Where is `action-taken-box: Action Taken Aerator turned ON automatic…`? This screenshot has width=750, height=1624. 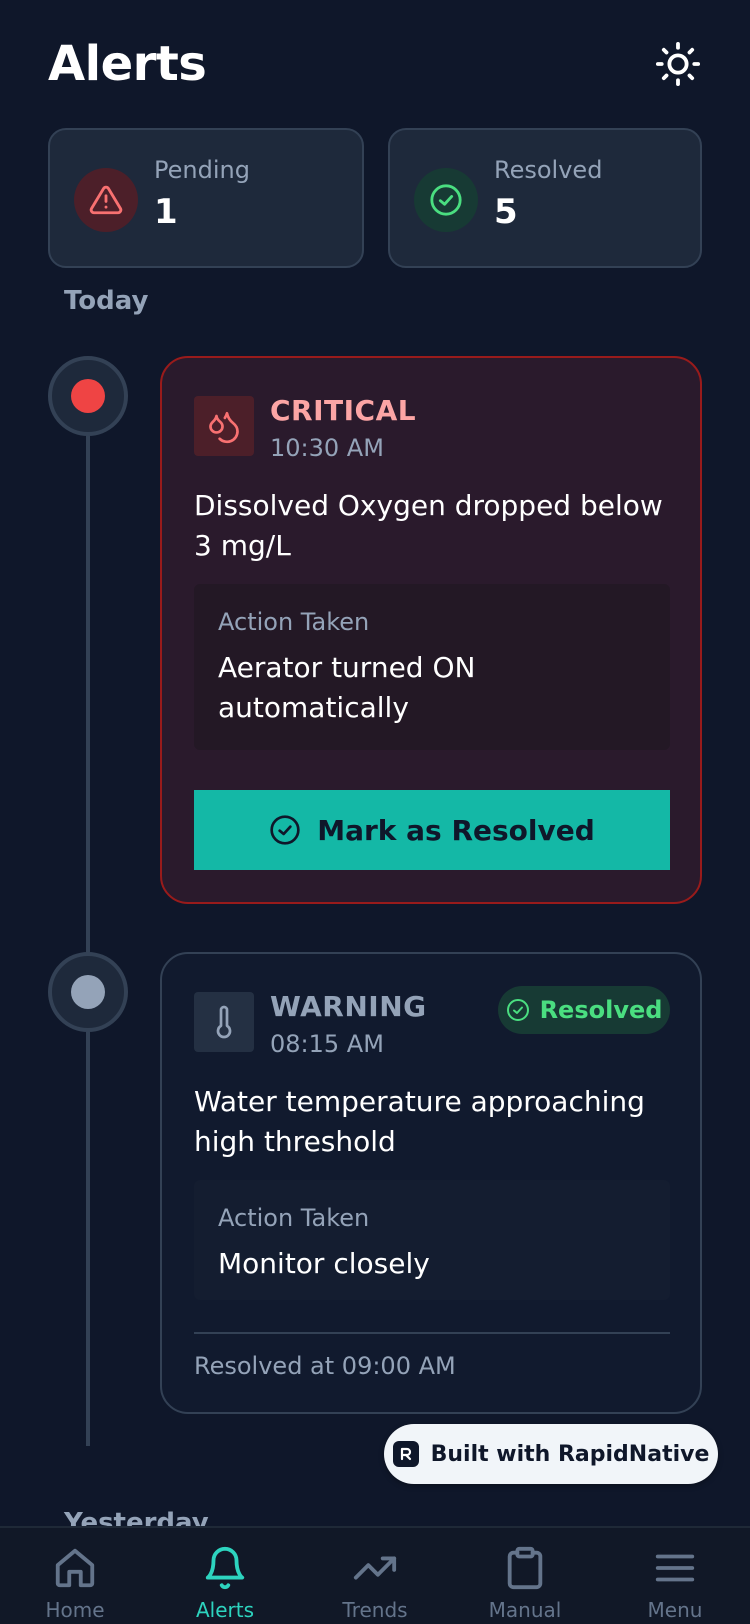
action-taken-box: Action Taken Aerator turned ON automatic… is located at coordinates (432, 667).